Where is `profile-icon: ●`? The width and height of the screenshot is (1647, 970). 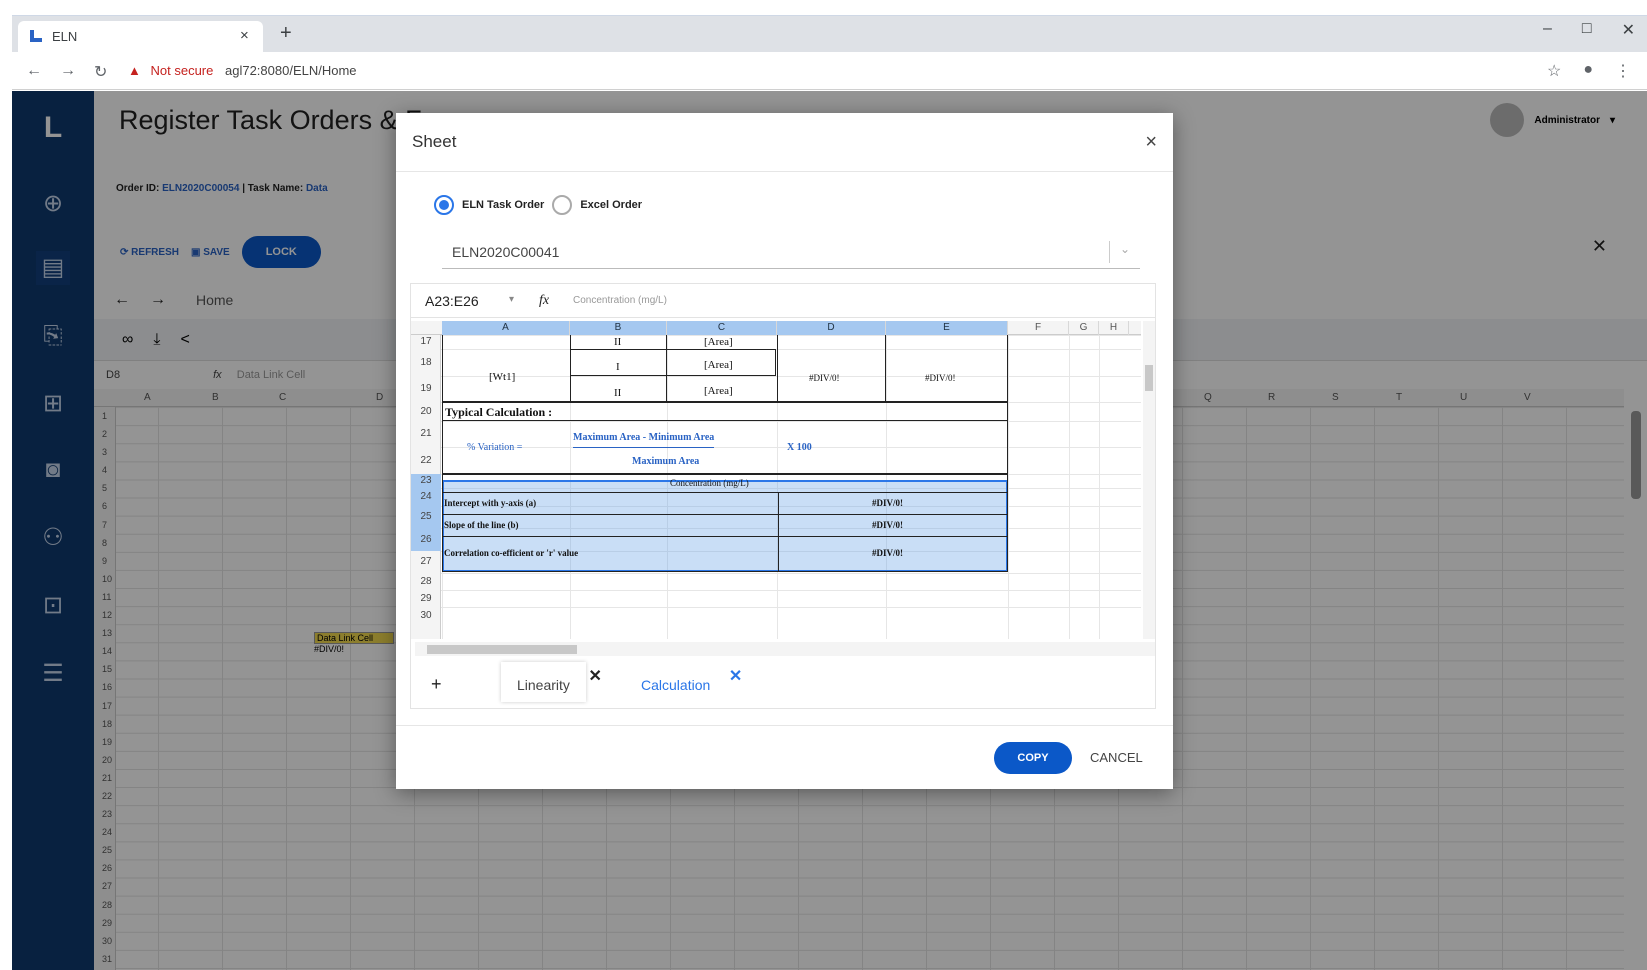
profile-icon: ● is located at coordinates (1588, 71).